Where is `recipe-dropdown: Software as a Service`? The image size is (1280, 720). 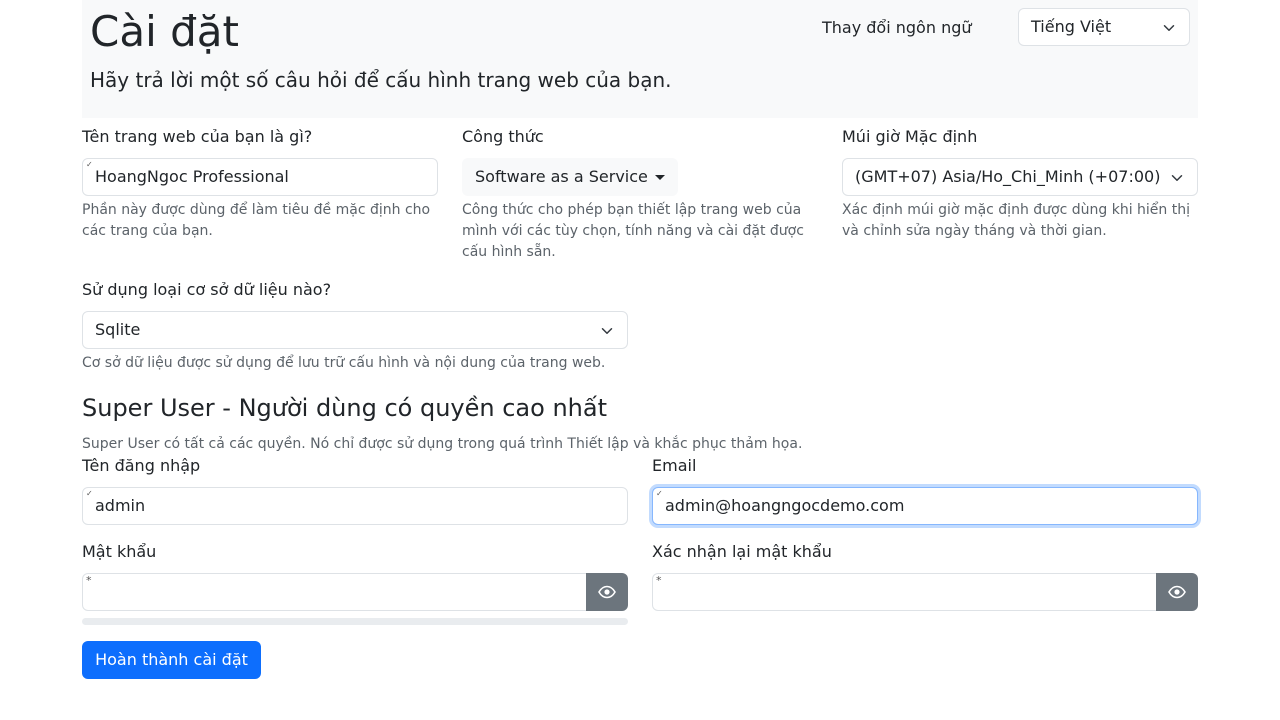 recipe-dropdown: Software as a Service is located at coordinates (570, 177).